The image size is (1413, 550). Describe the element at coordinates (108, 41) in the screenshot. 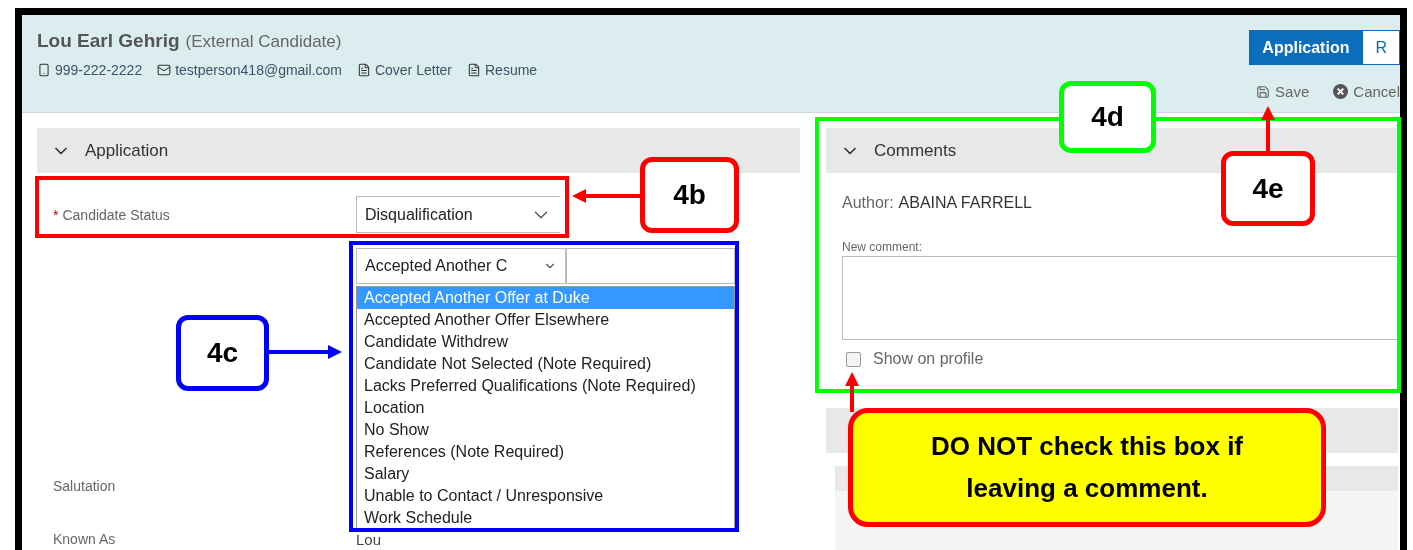

I see `candidate-name: Lou Earl Gehrig` at that location.